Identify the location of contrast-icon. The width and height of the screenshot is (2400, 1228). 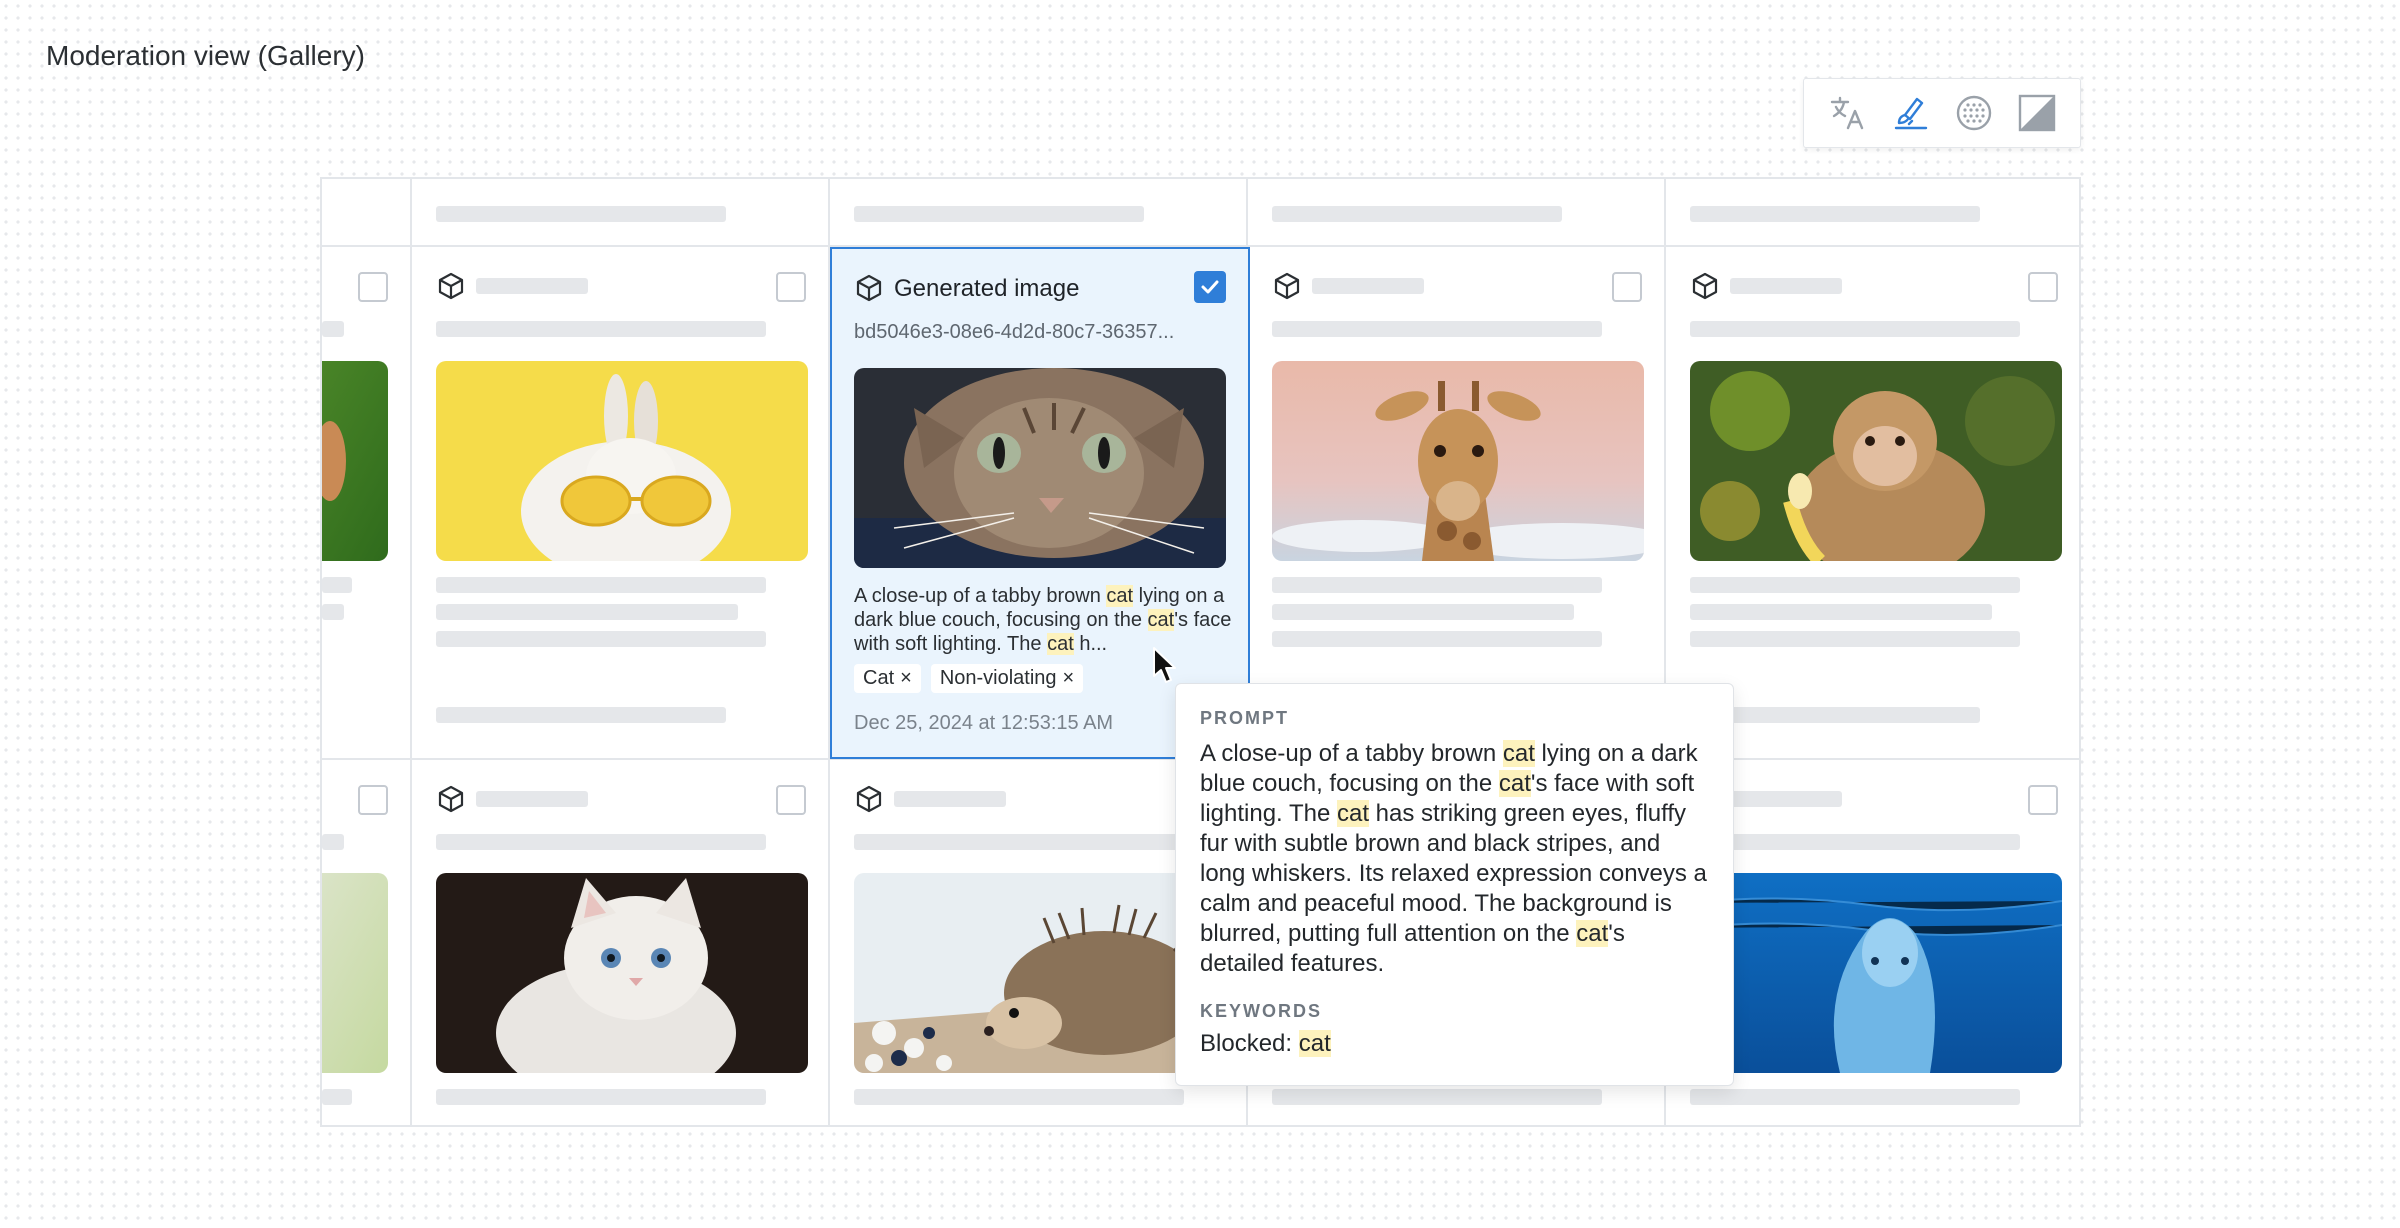
(2036, 113).